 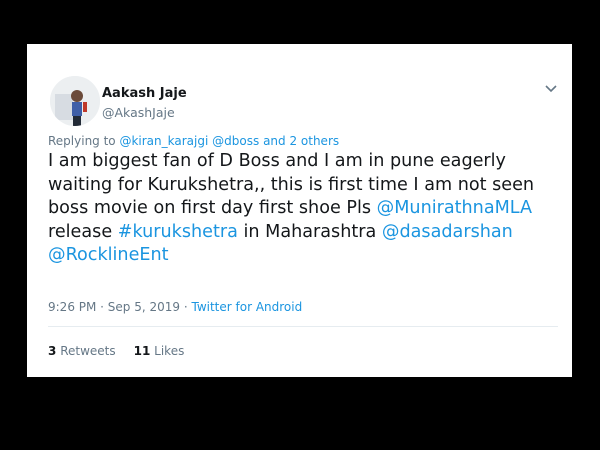 What do you see at coordinates (52, 351) in the screenshot?
I see `retweets-count: 3` at bounding box center [52, 351].